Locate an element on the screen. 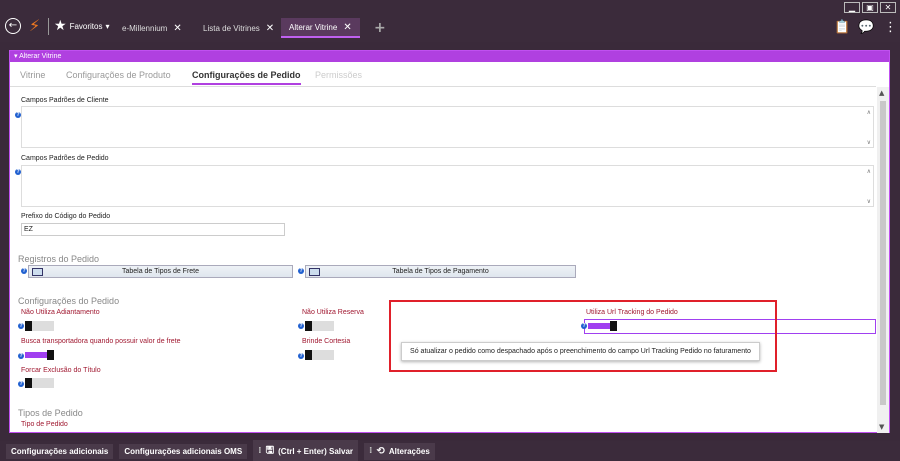 Image resolution: width=900 pixels, height=461 pixels. tabela-frete-label: Tabela de Tipos de Frete is located at coordinates (160, 271).